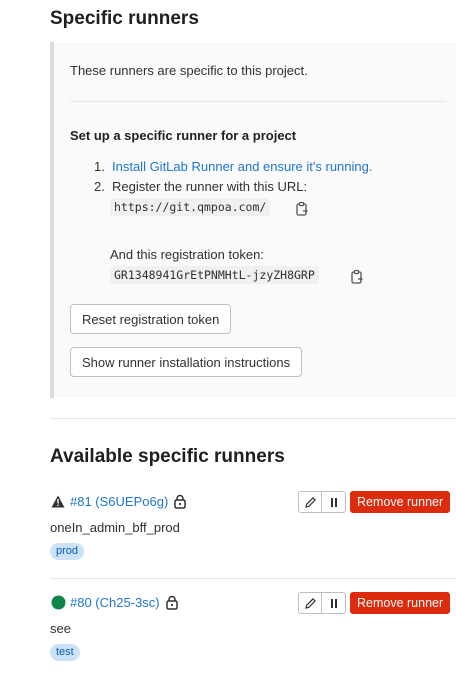  I want to click on online-circle-icon, so click(58, 602).